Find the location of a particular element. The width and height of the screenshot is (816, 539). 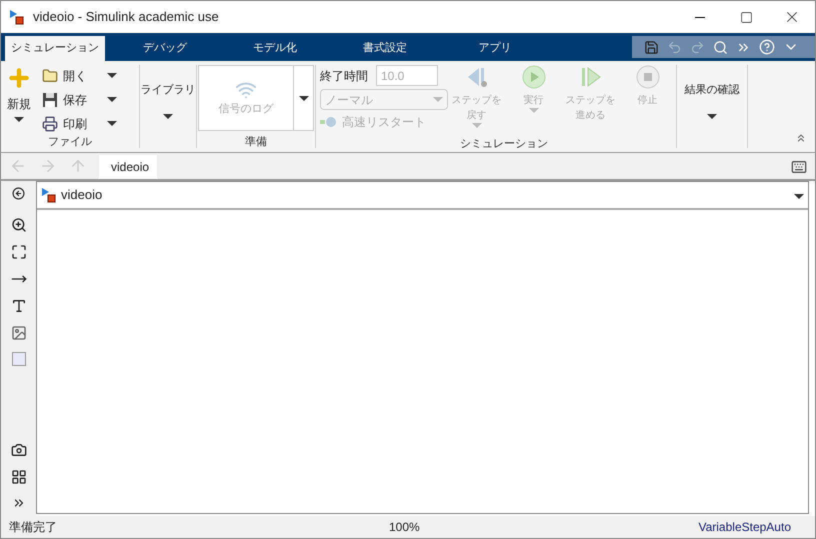

property-inspector-icon is located at coordinates (18, 477).